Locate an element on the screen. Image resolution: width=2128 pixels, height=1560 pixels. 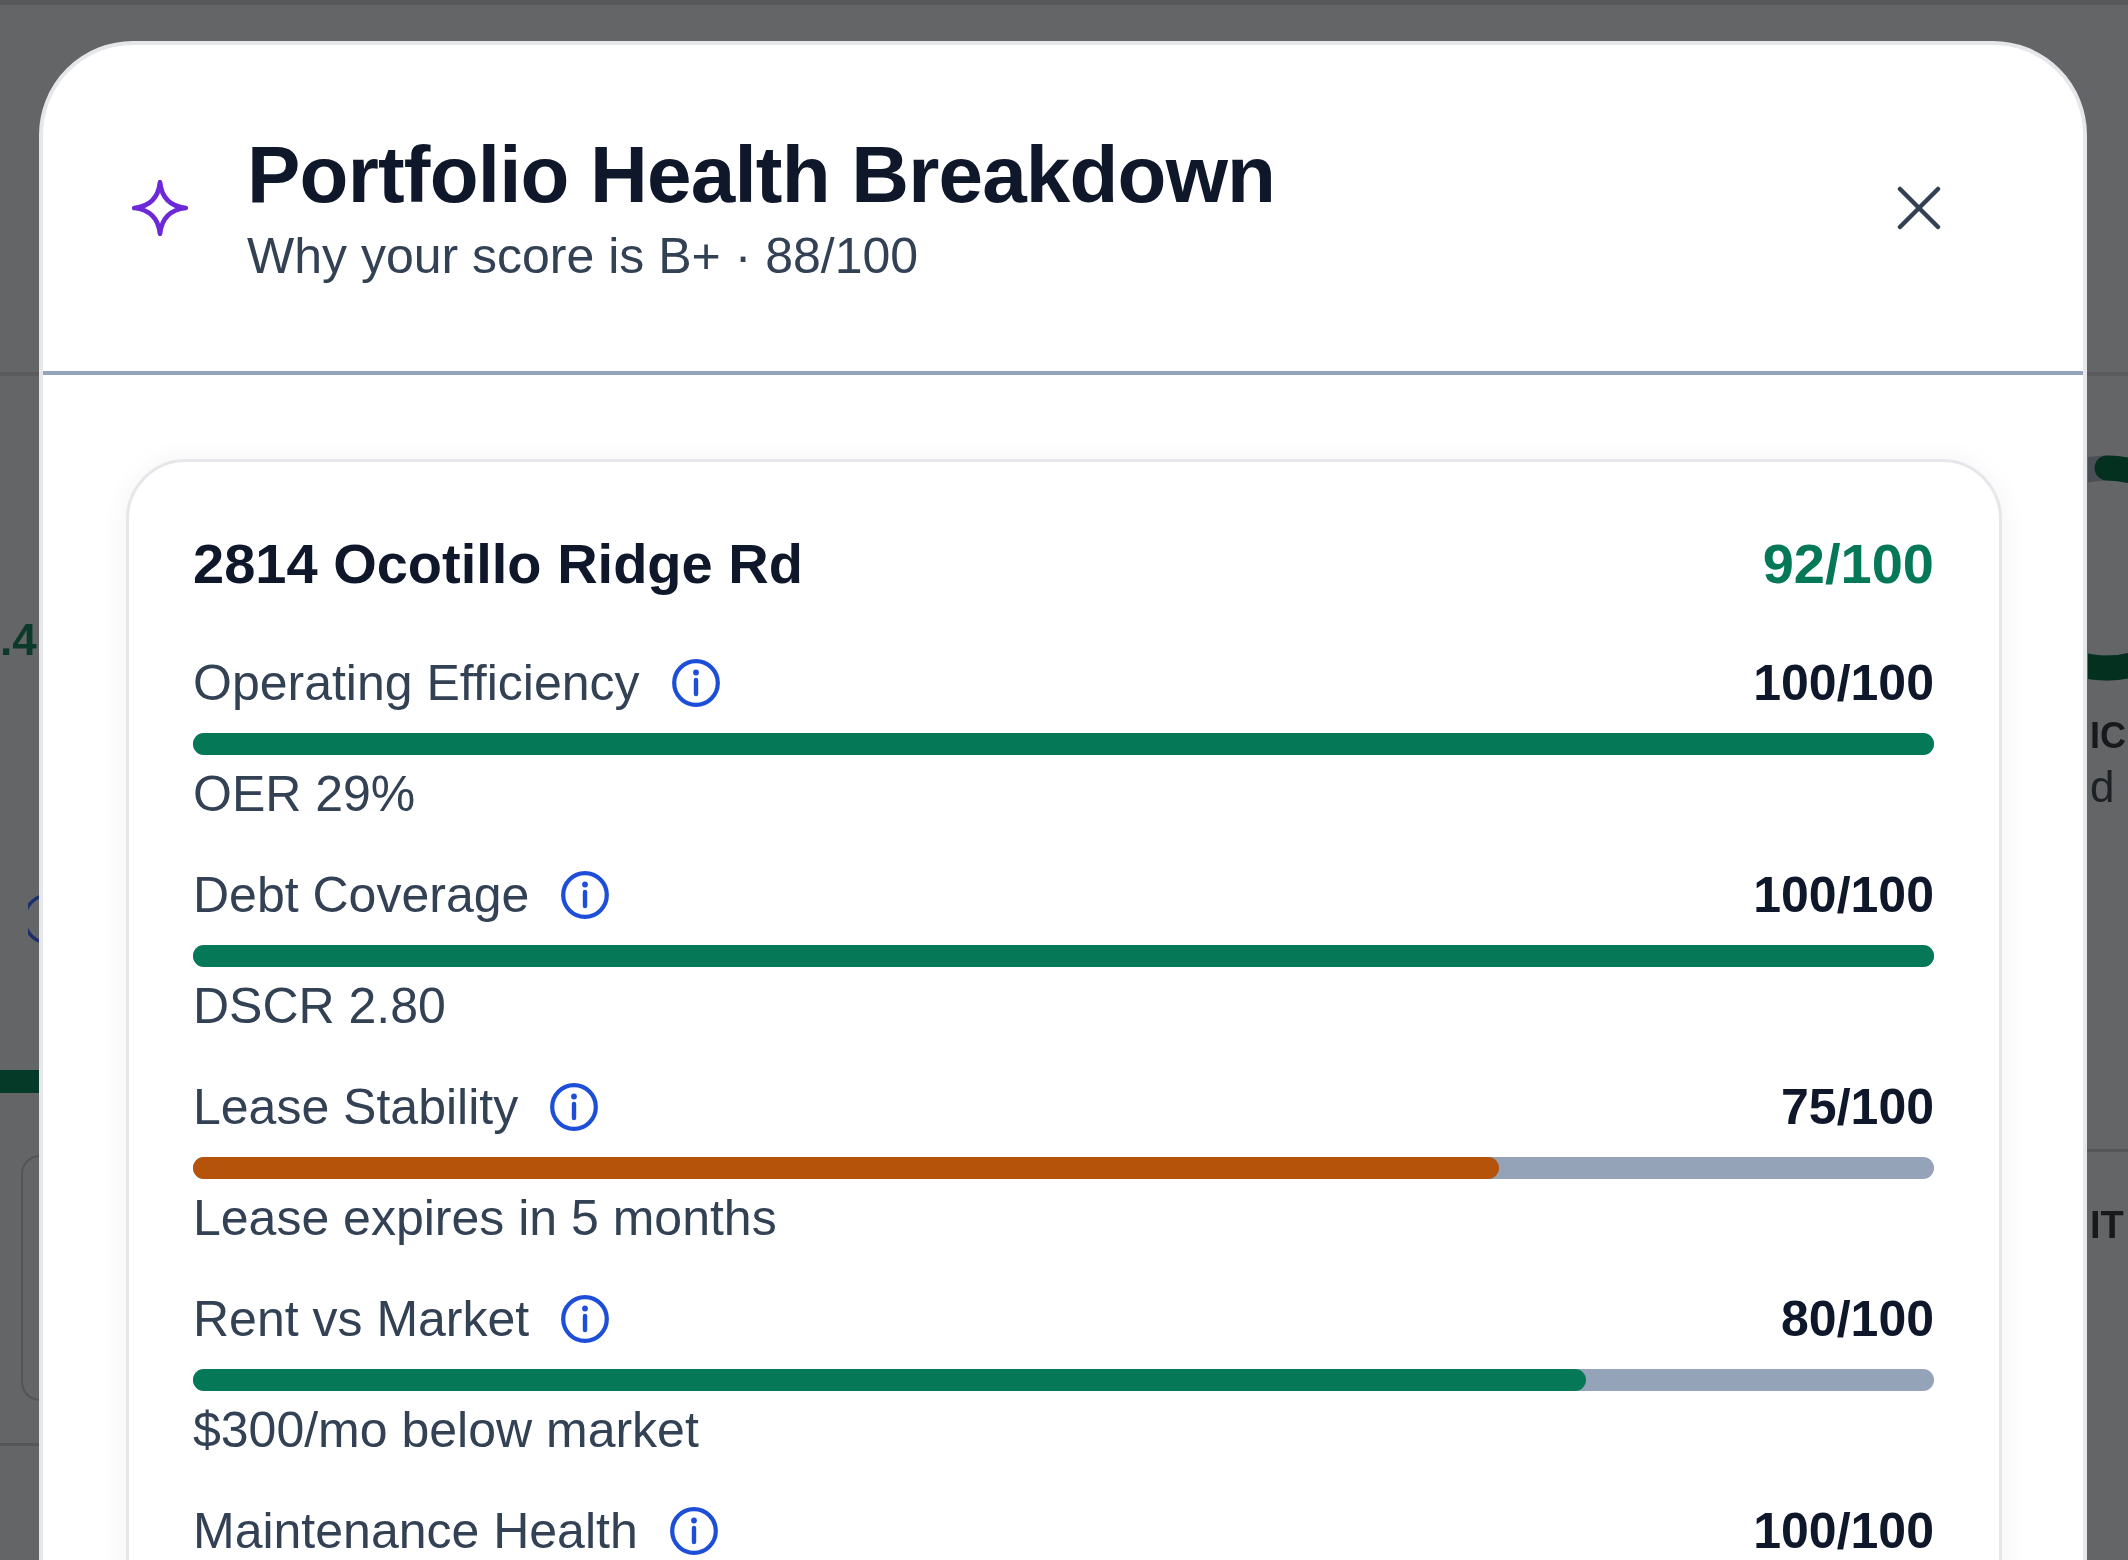
metric-score: 80/100 is located at coordinates (1857, 1319).